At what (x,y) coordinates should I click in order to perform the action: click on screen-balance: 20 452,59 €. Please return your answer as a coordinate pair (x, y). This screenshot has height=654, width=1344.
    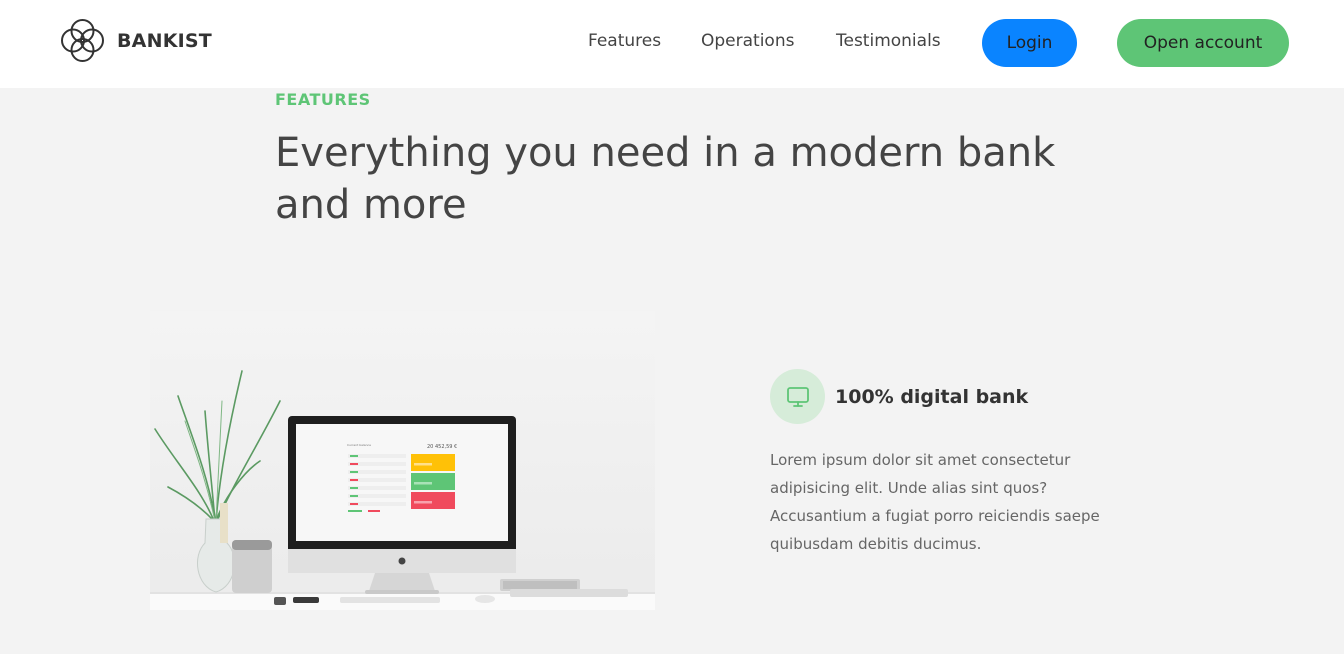
    Looking at the image, I should click on (442, 447).